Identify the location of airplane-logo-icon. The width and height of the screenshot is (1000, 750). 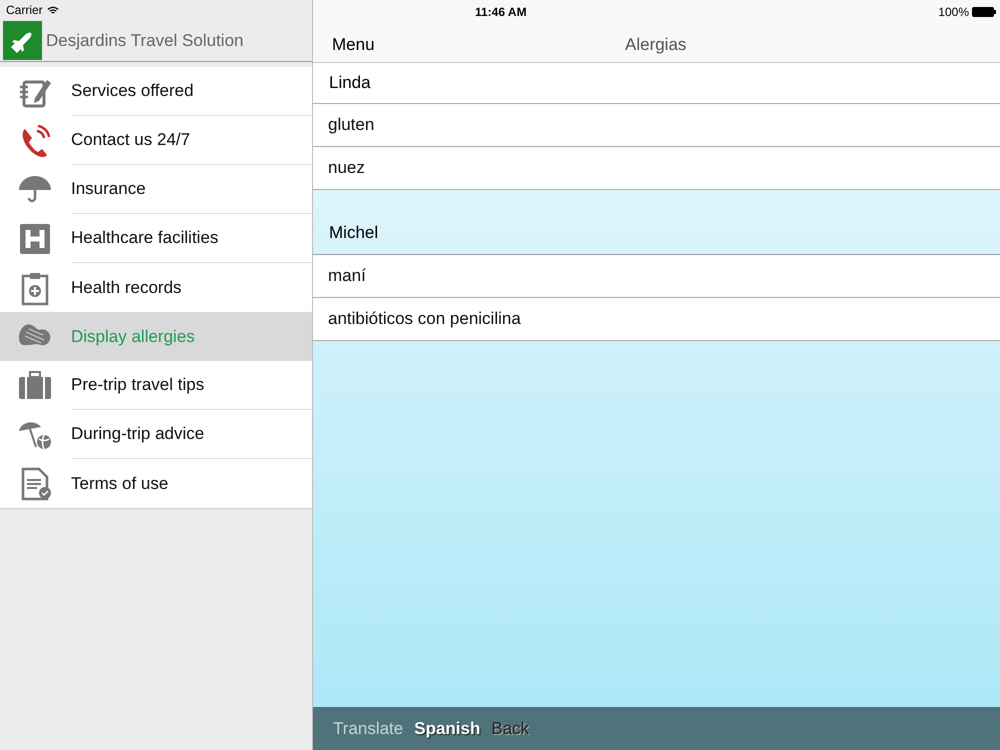
(22, 40).